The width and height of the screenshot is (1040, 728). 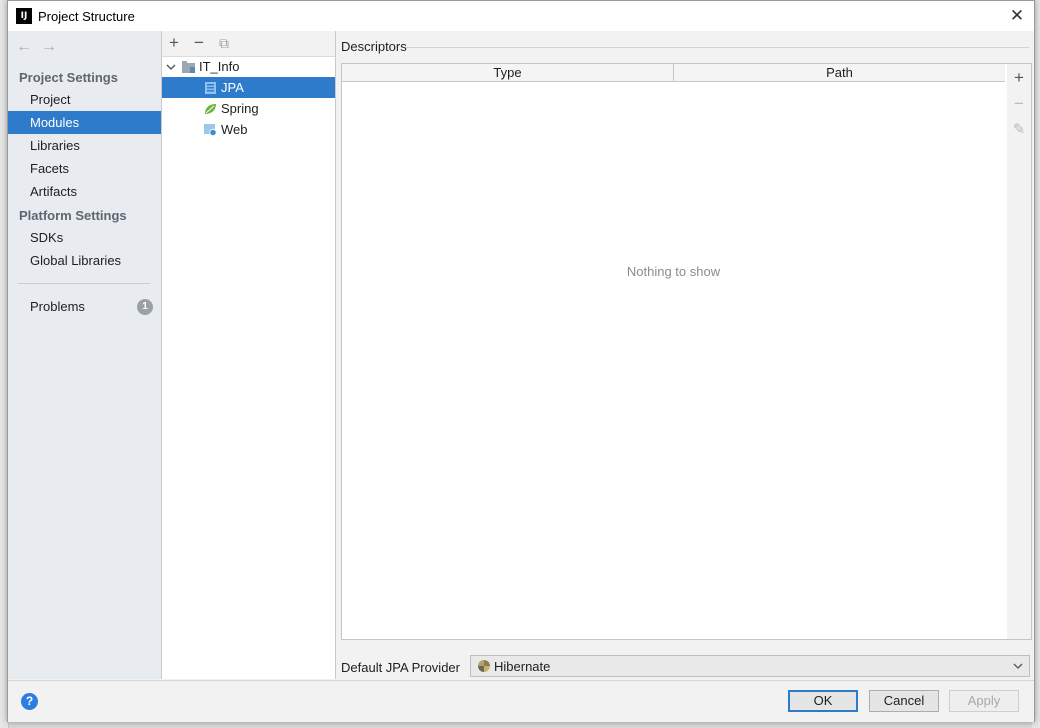 I want to click on forward-arrow-icon: →, so click(x=49, y=47).